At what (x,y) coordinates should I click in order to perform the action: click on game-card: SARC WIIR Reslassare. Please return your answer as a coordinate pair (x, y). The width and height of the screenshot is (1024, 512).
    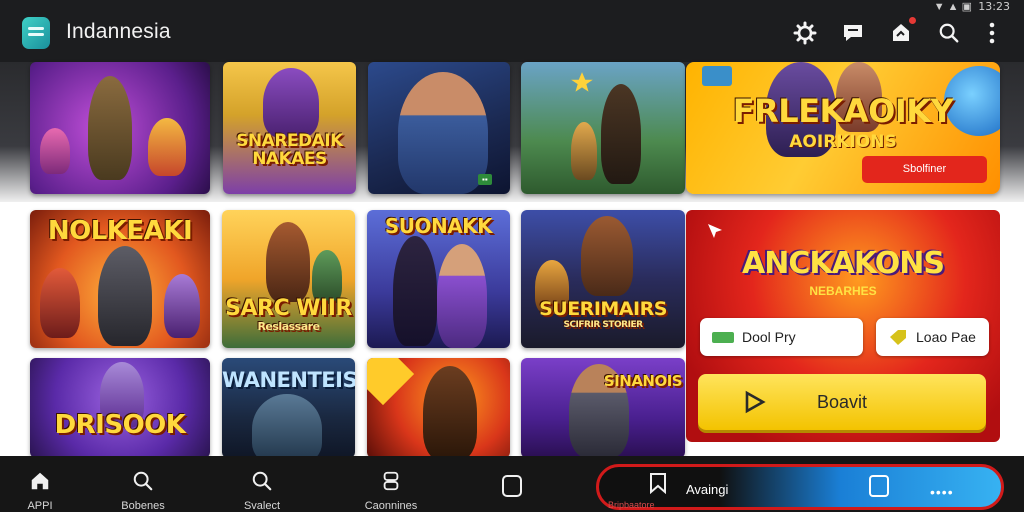
    Looking at the image, I should click on (288, 279).